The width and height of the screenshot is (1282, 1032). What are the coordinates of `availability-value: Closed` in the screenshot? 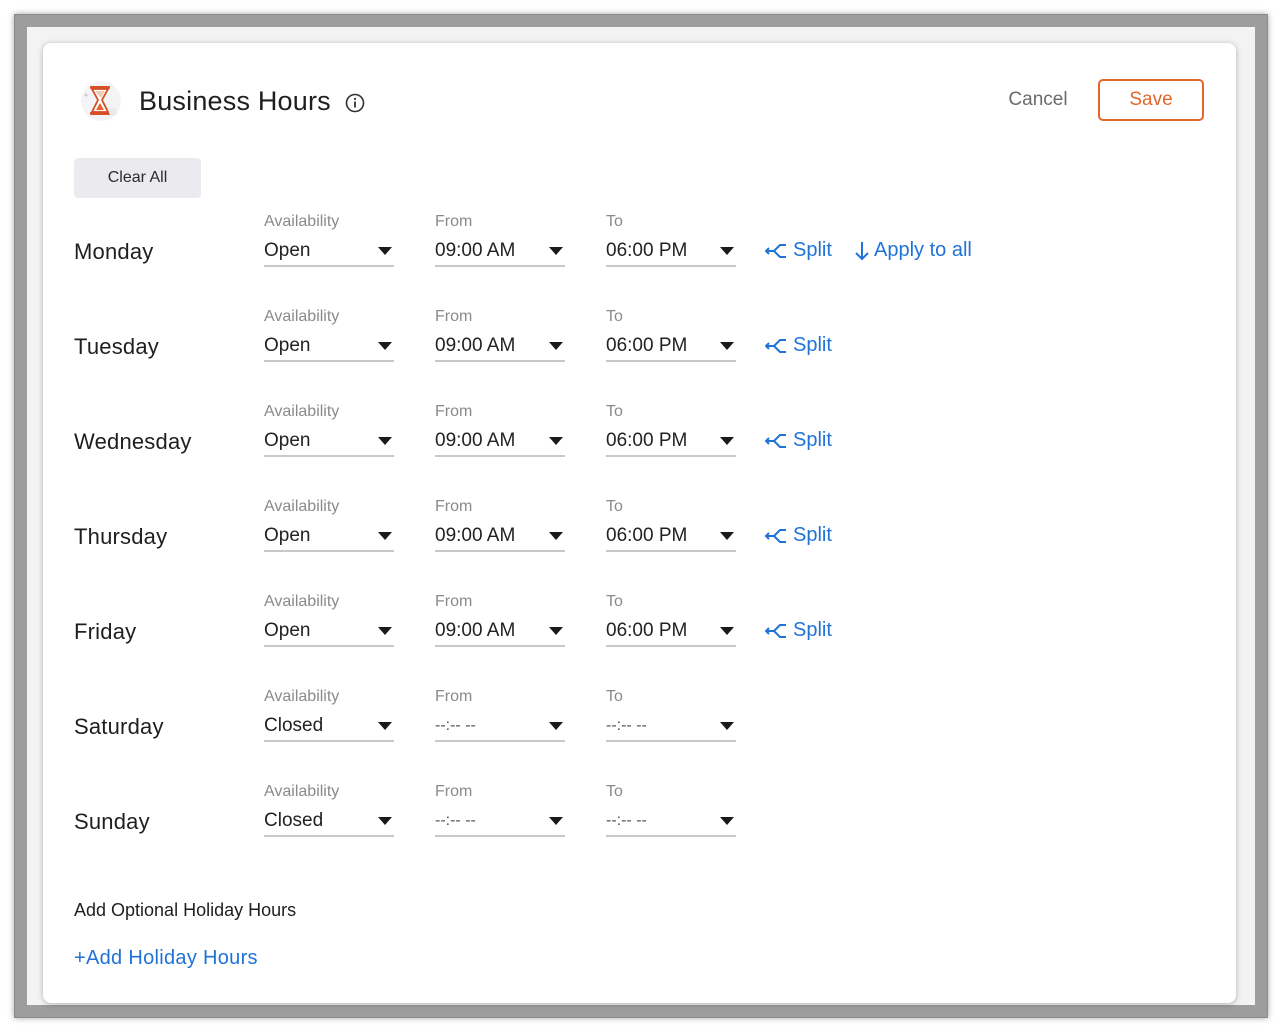 It's located at (294, 725).